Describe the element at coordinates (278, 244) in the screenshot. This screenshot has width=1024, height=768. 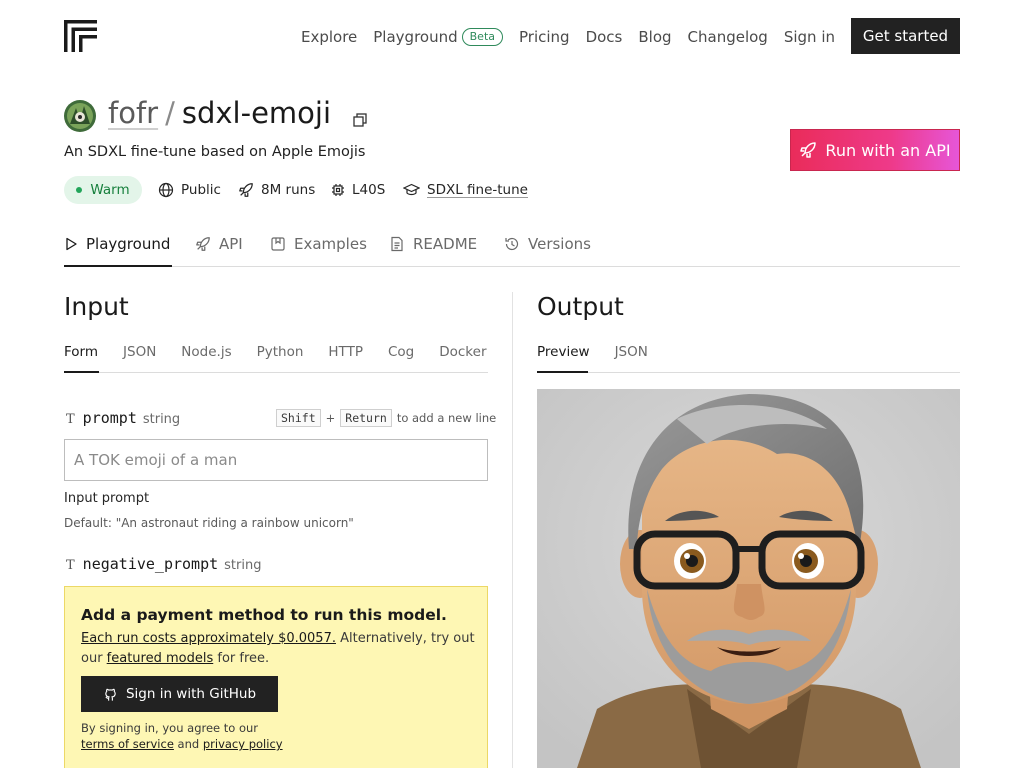
I see `bookmark-icon` at that location.